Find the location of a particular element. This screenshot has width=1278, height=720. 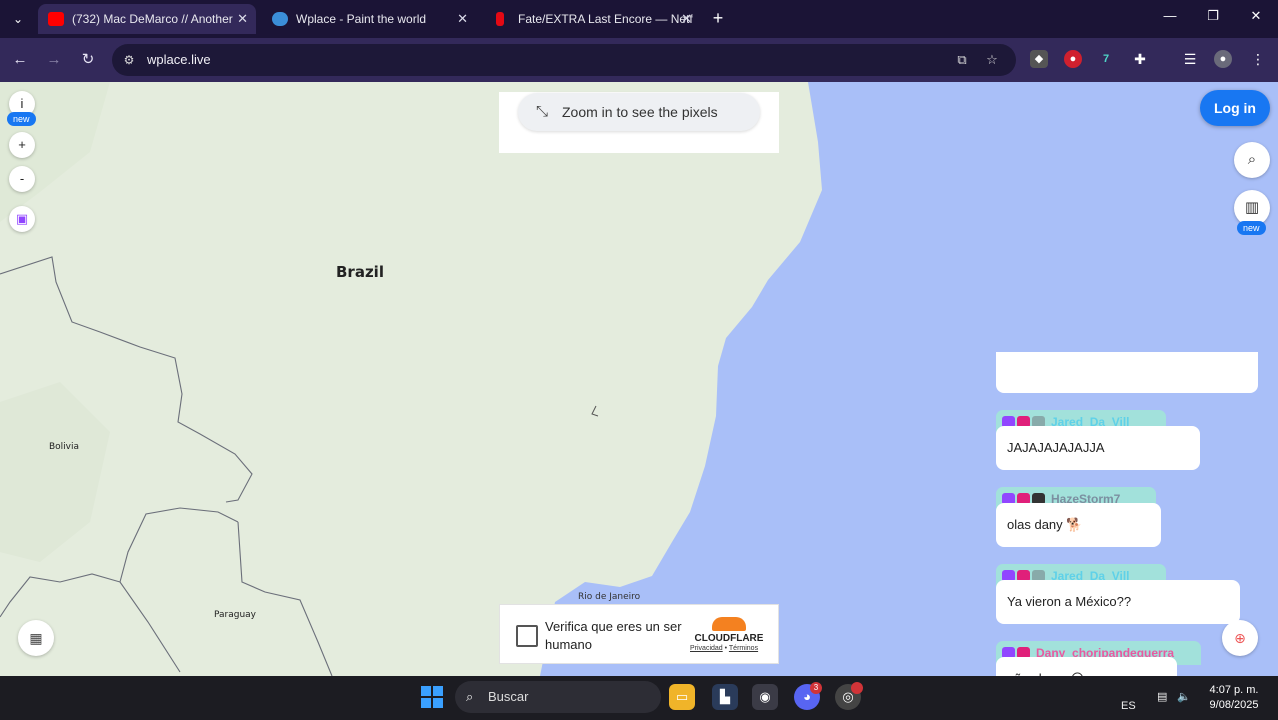

input-language: ES is located at coordinates (1128, 706).